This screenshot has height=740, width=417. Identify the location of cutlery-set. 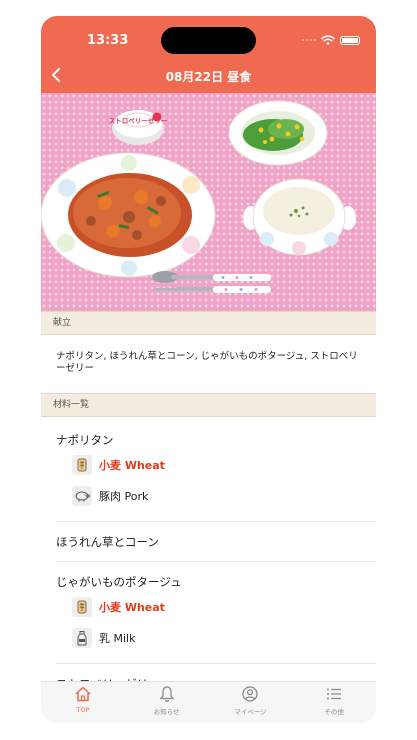
(212, 282).